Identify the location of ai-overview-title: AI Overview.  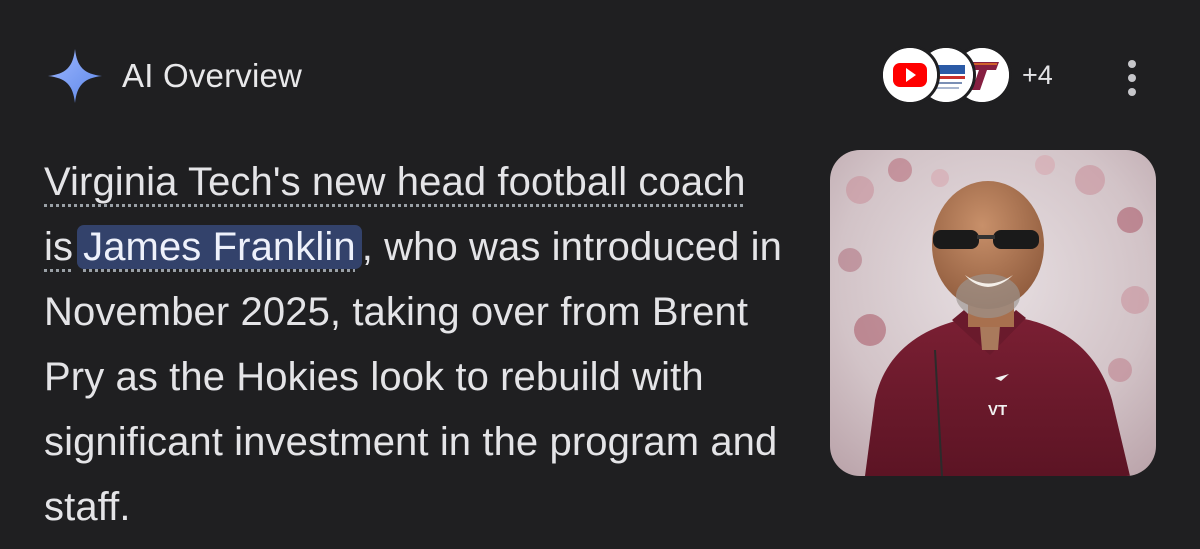
(212, 75).